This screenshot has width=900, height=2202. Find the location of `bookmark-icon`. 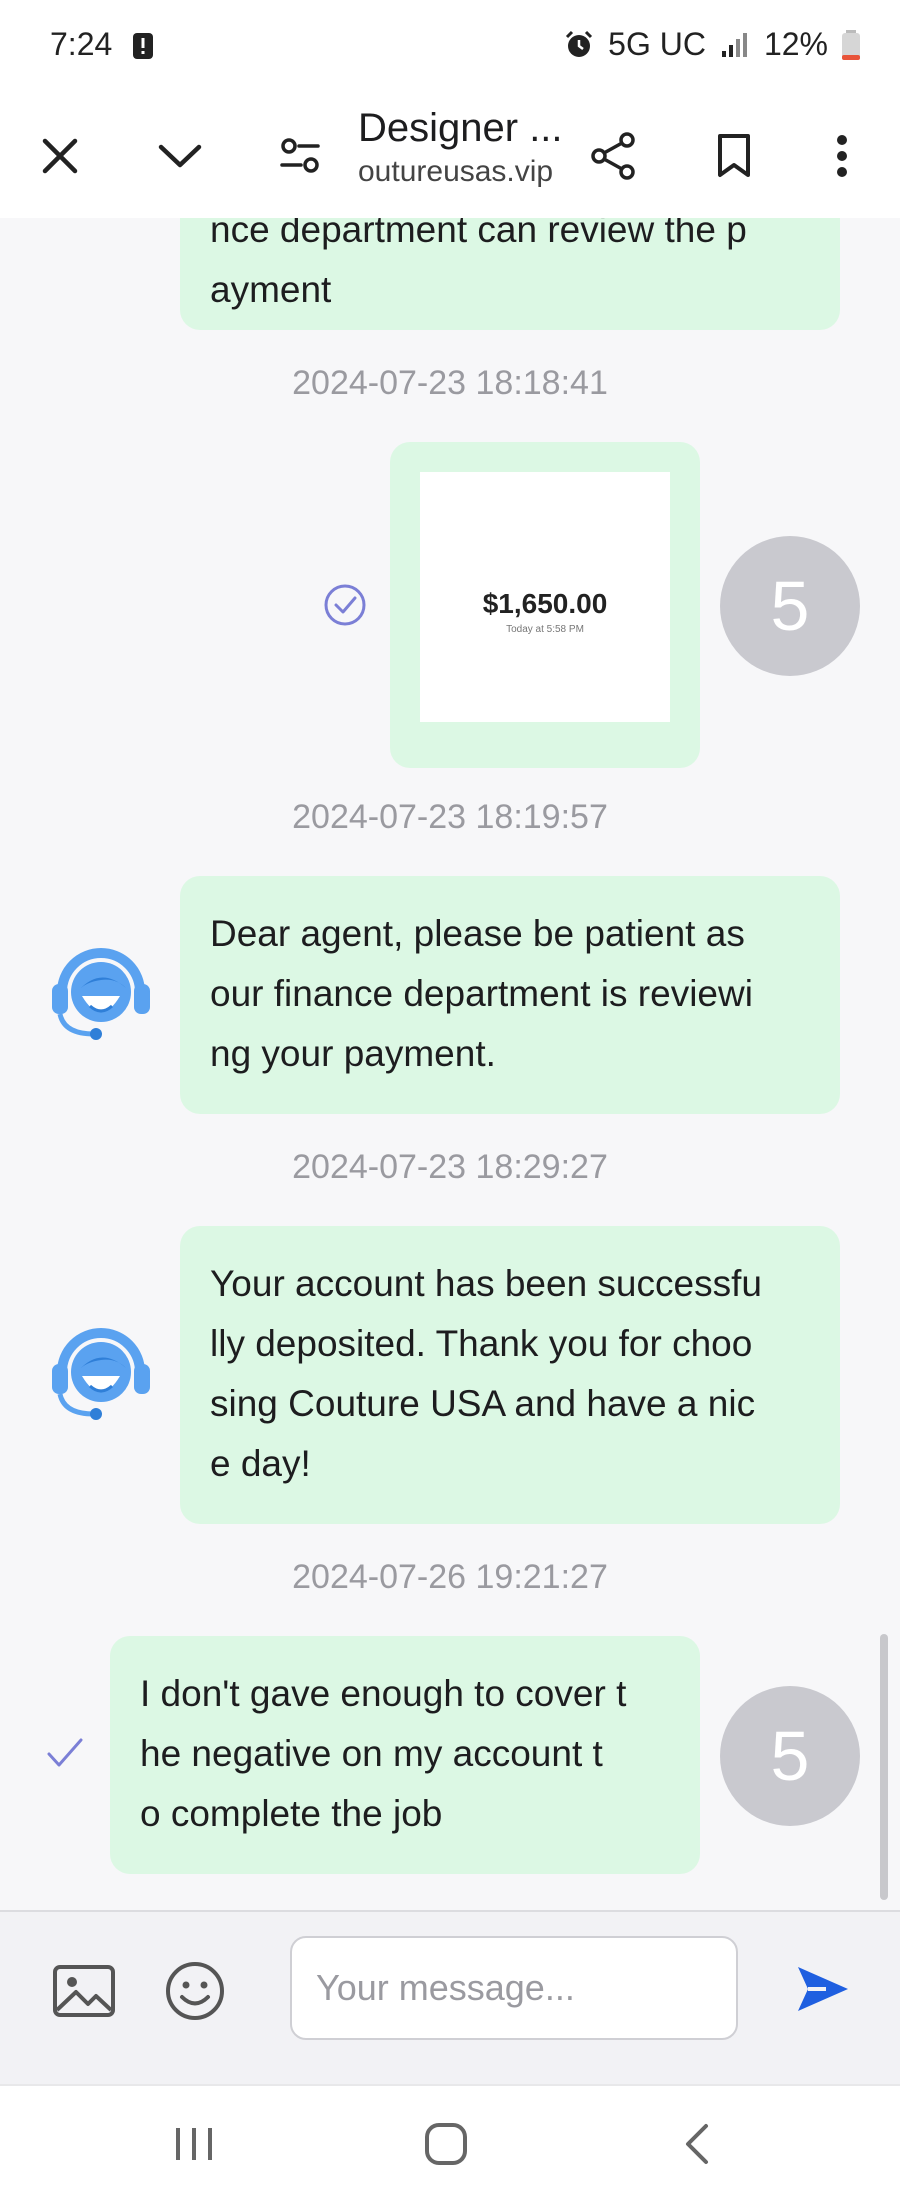

bookmark-icon is located at coordinates (734, 156).